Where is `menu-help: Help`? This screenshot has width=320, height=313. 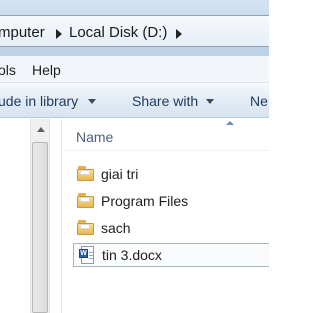
menu-help: Help is located at coordinates (46, 70).